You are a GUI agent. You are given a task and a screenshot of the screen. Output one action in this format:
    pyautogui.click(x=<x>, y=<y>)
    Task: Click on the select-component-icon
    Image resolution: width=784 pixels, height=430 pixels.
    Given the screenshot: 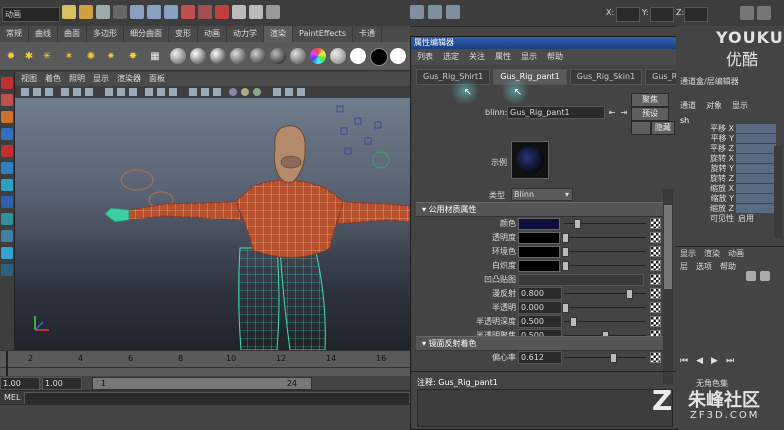 What is the action you would take?
    pyautogui.click(x=171, y=12)
    